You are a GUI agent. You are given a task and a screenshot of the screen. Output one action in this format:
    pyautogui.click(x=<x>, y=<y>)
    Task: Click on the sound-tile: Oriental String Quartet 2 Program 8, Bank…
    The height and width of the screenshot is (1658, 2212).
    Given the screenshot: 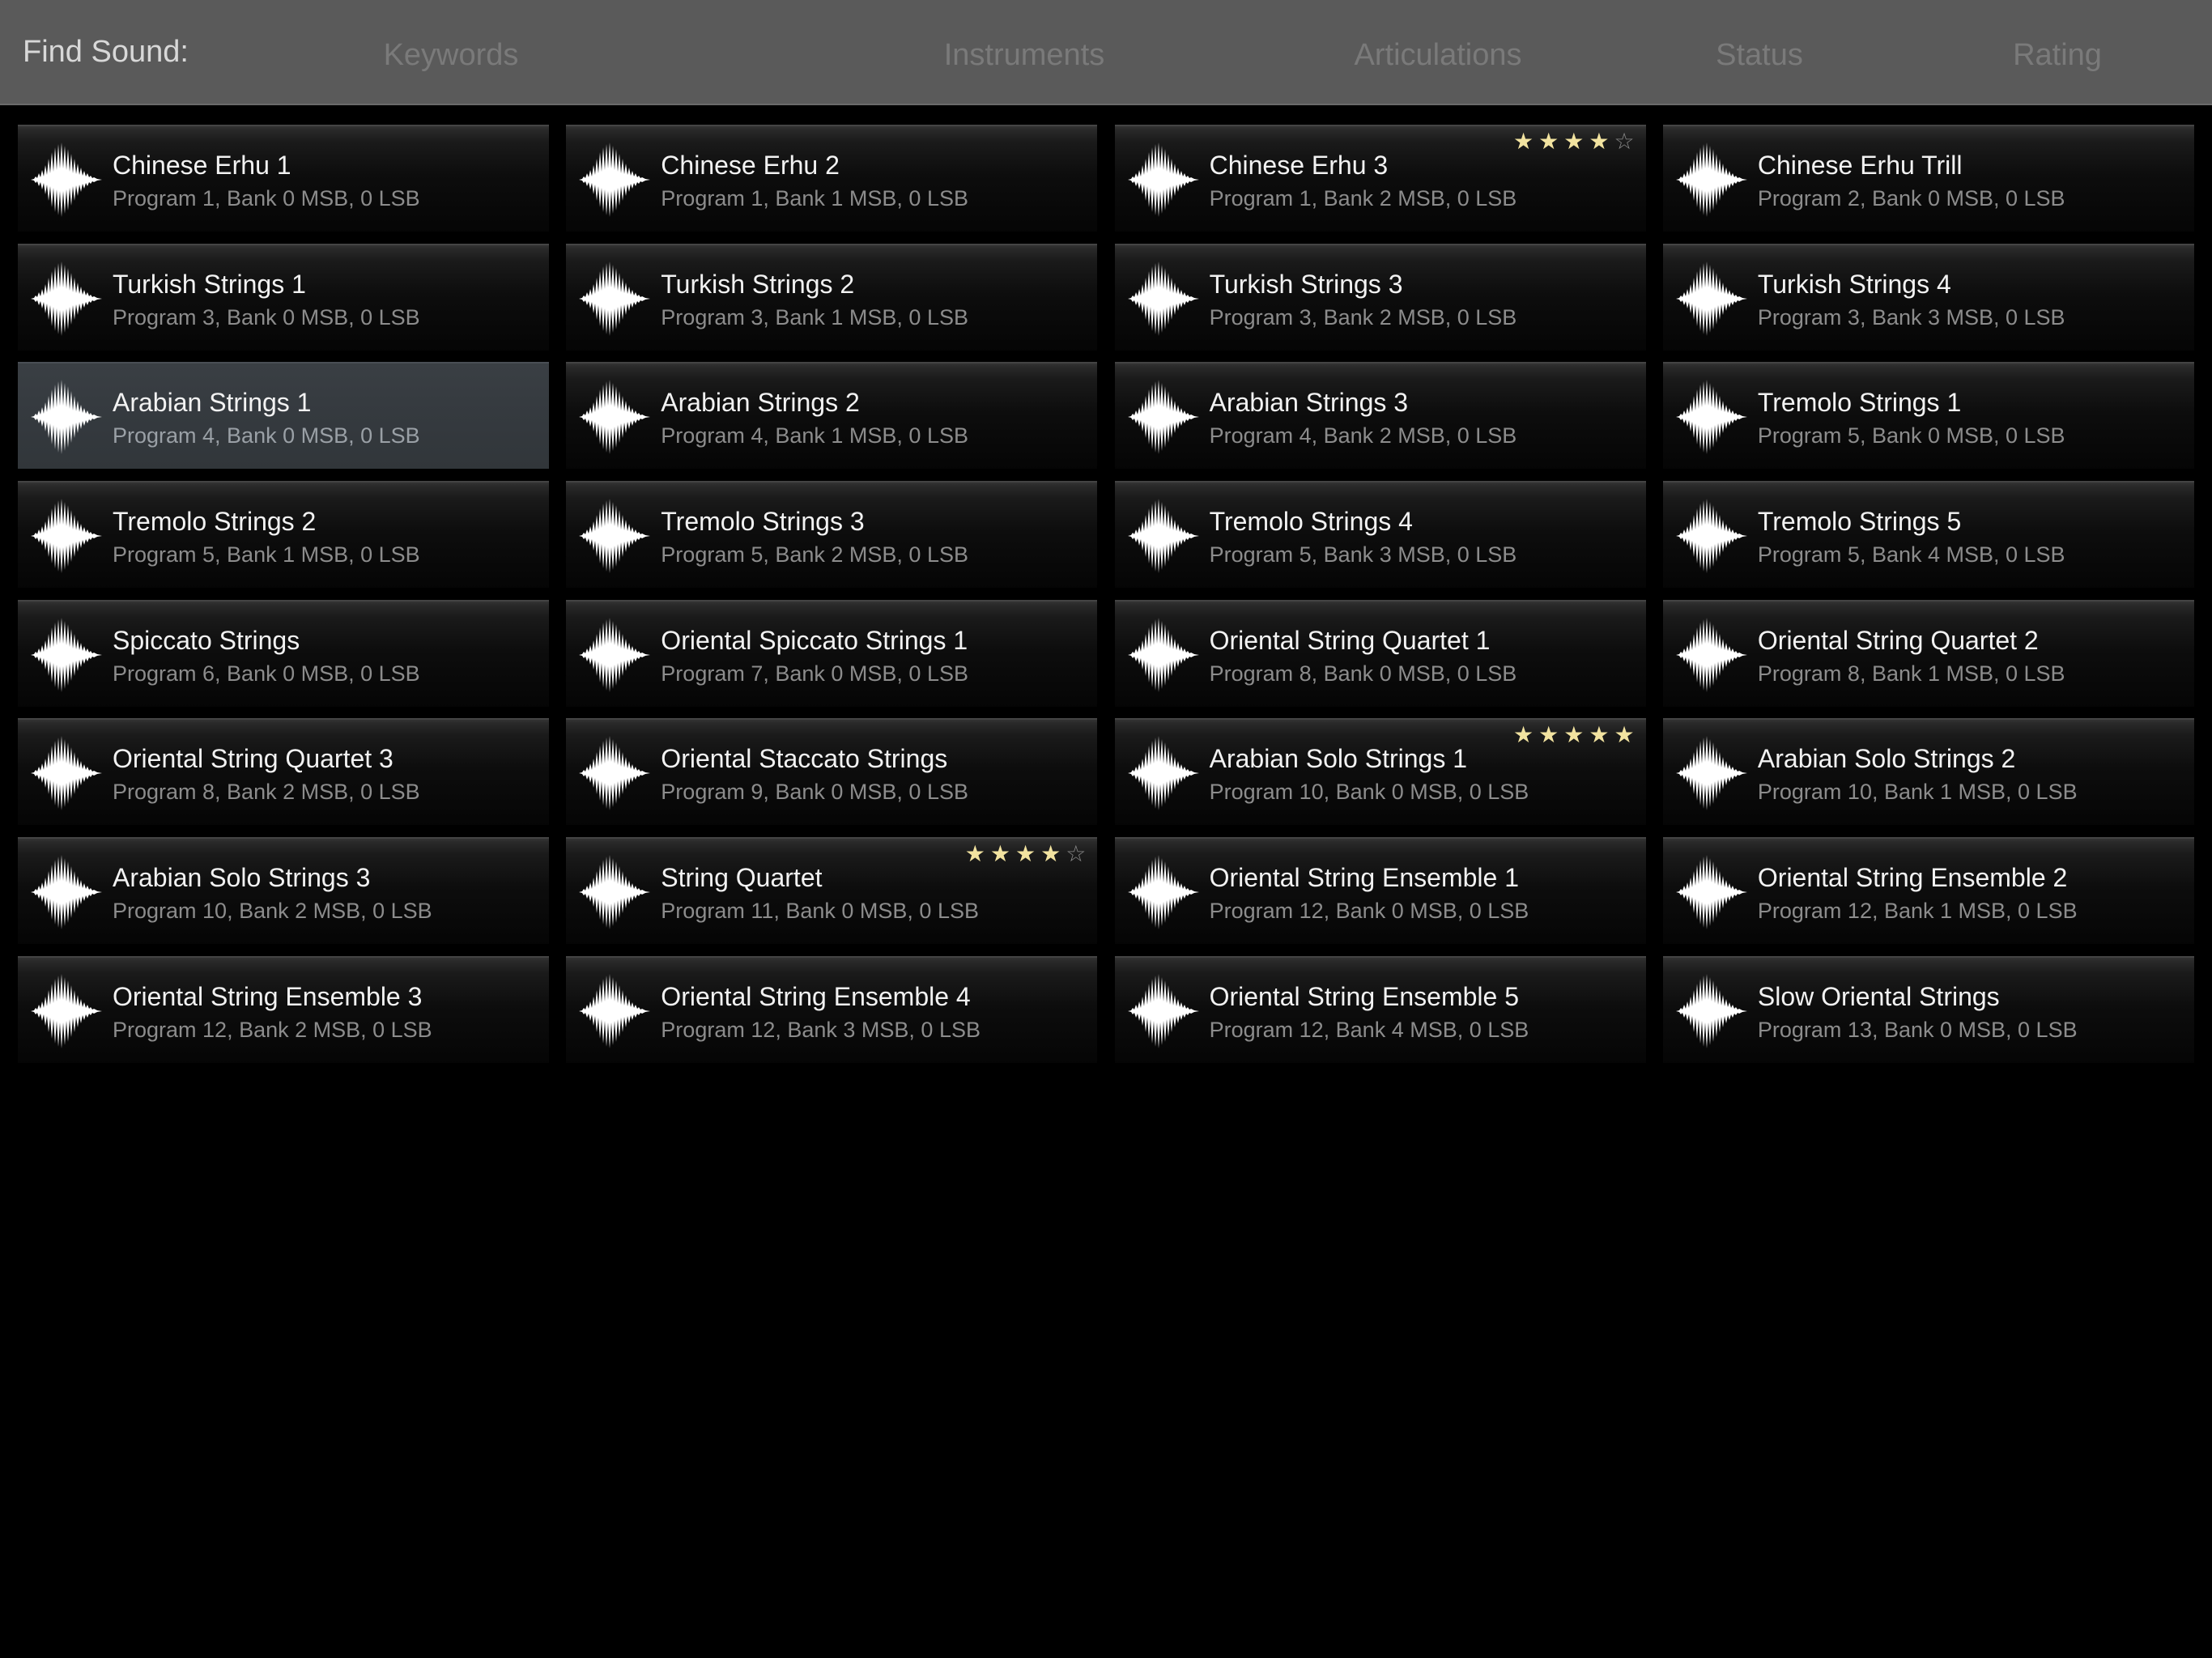 What is the action you would take?
    pyautogui.click(x=1928, y=653)
    